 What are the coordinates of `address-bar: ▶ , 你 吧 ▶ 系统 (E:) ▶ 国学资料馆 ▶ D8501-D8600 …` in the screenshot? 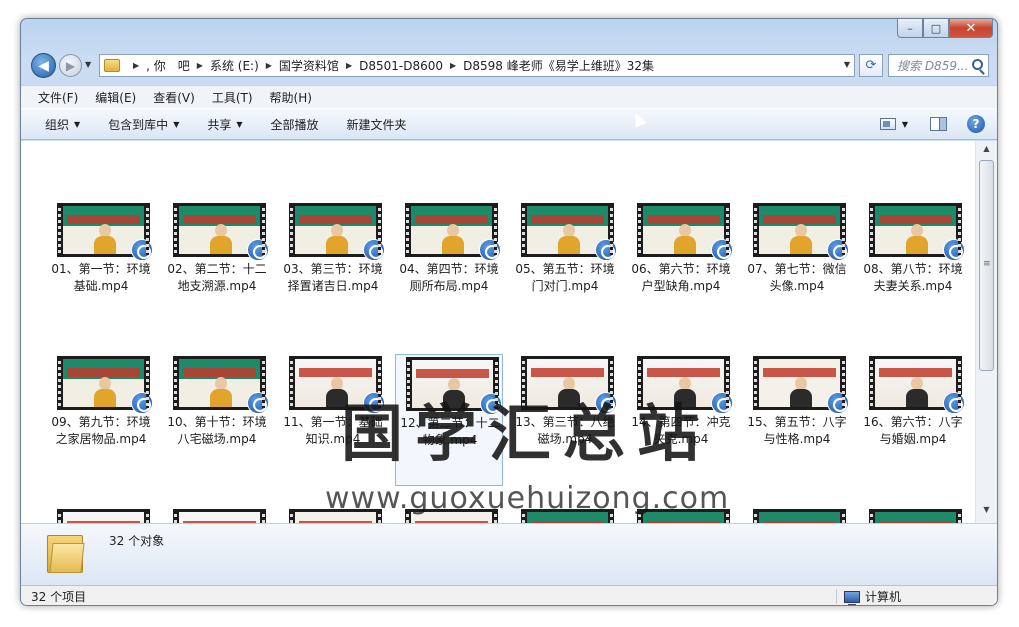 It's located at (477, 65).